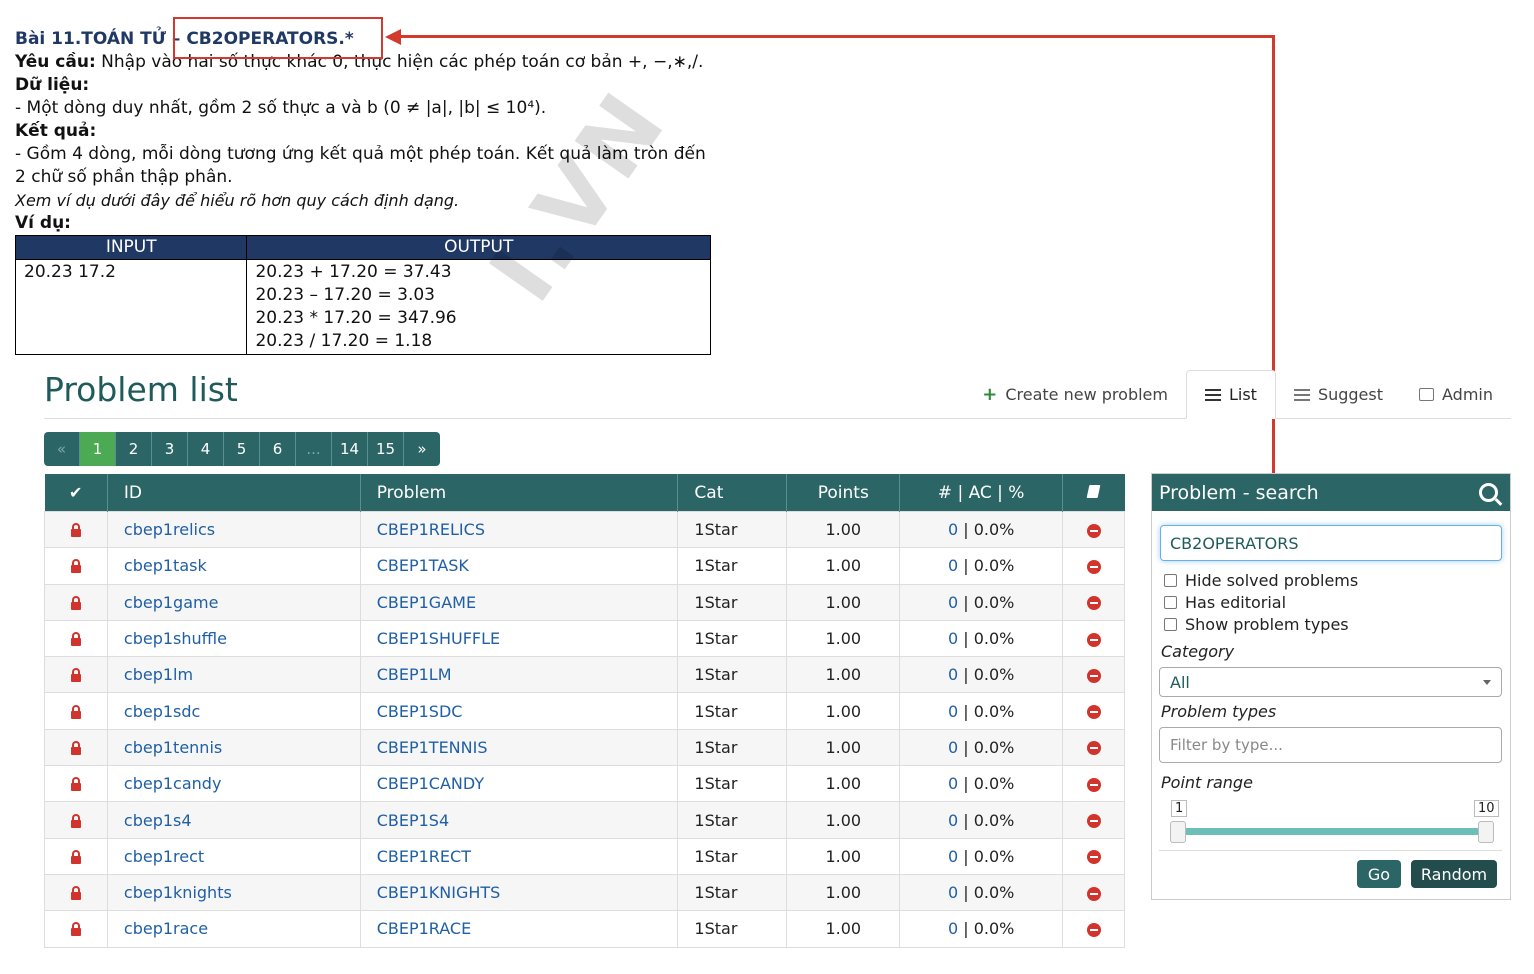 The width and height of the screenshot is (1534, 974). I want to click on hide-solved-checkbox, so click(1170, 580).